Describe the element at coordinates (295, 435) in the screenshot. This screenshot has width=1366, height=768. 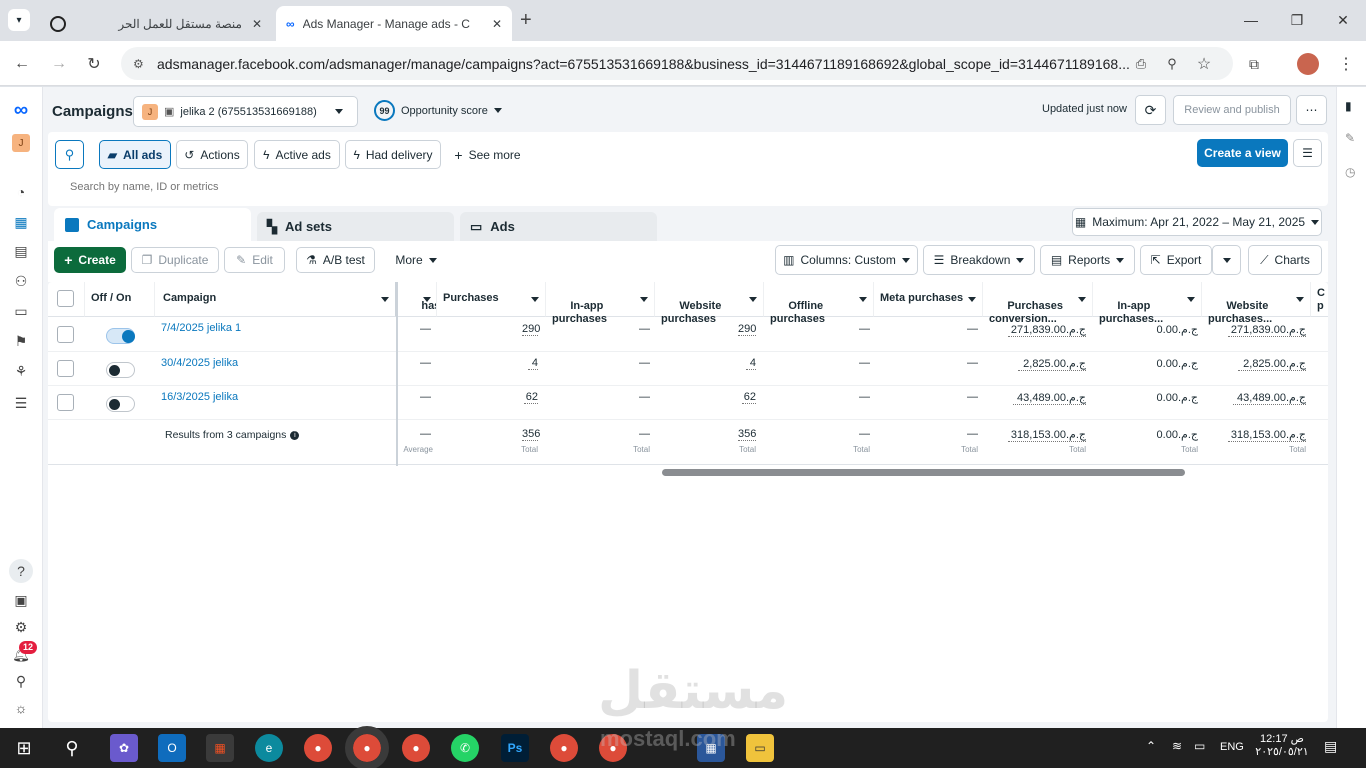
I see `info-icon: i` at that location.